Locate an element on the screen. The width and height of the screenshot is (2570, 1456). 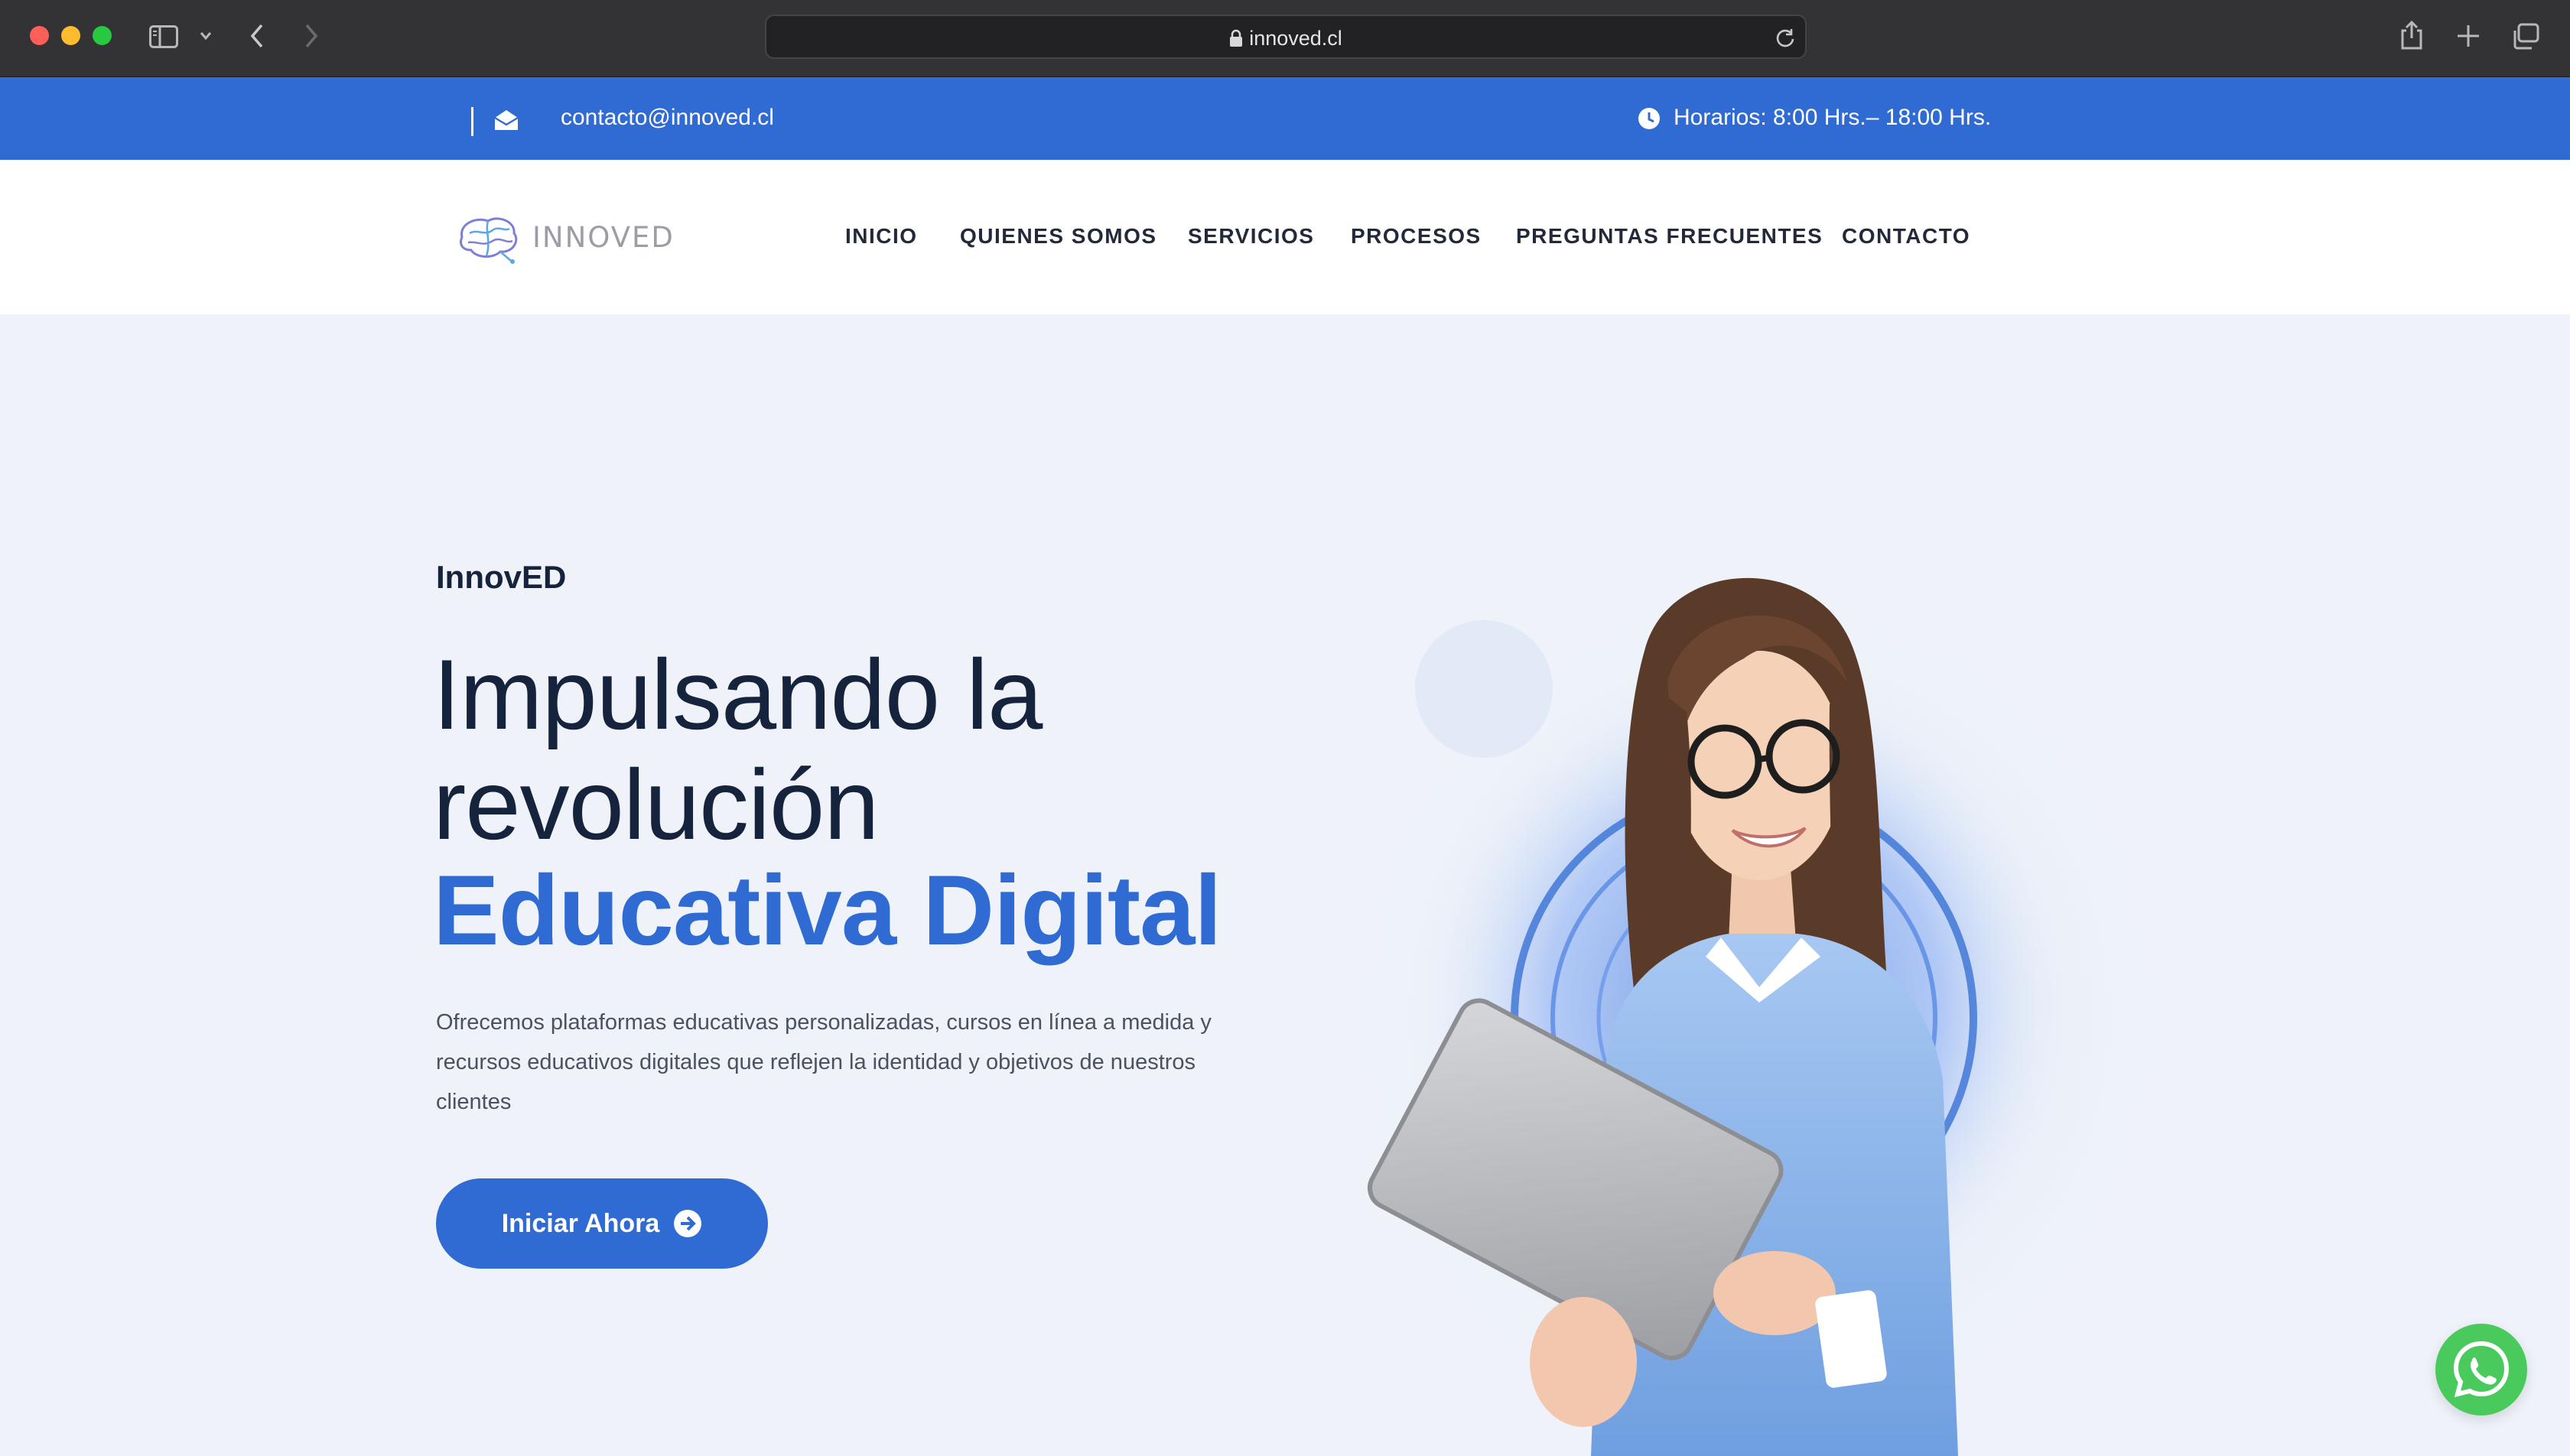
clock-icon is located at coordinates (1649, 118).